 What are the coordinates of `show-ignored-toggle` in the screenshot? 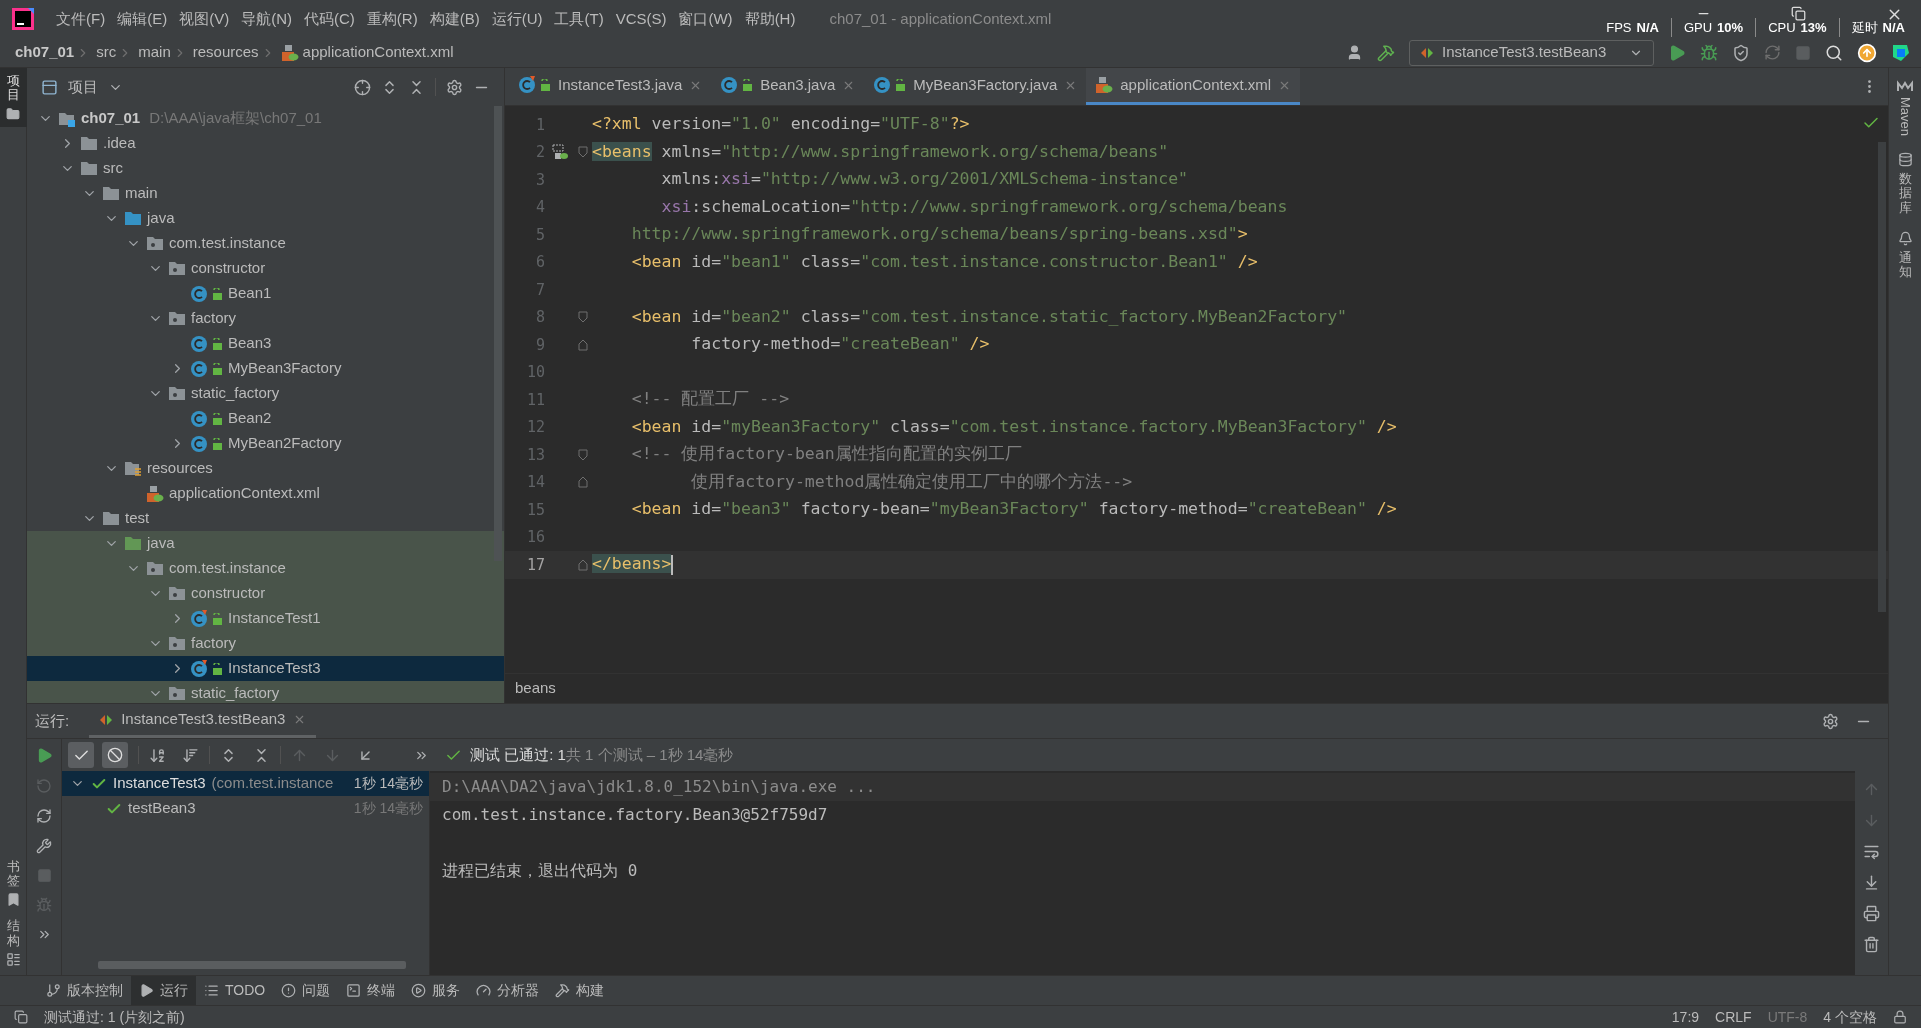 It's located at (115, 755).